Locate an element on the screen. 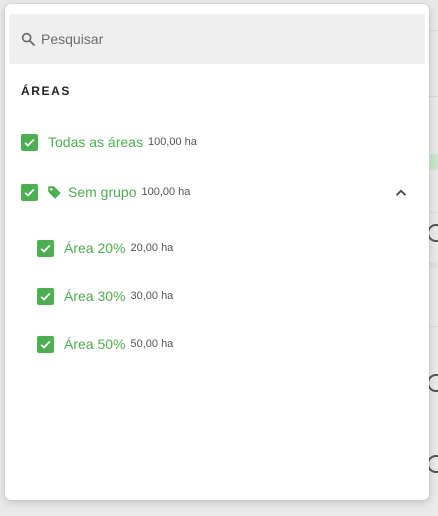  list-item: Área 20% 20,00 ha is located at coordinates (105, 248).